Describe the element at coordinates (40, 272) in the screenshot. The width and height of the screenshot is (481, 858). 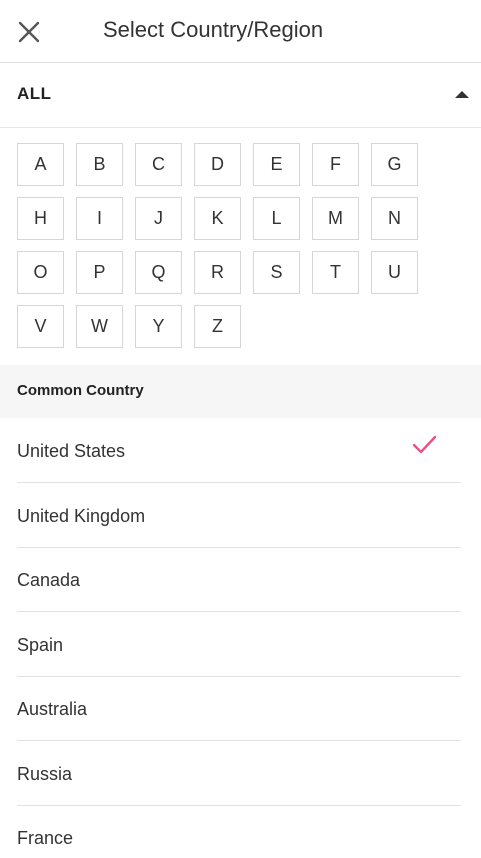
I see `letter-button-o: O` at that location.